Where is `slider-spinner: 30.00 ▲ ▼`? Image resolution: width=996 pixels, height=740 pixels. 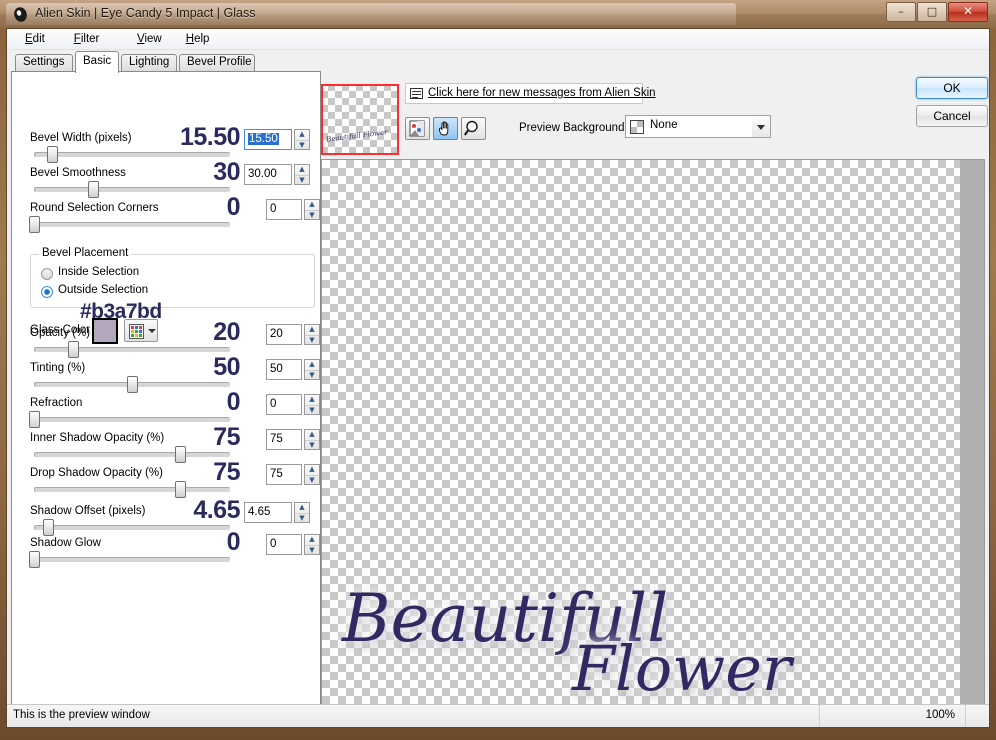
slider-spinner: 30.00 ▲ ▼ is located at coordinates (277, 174).